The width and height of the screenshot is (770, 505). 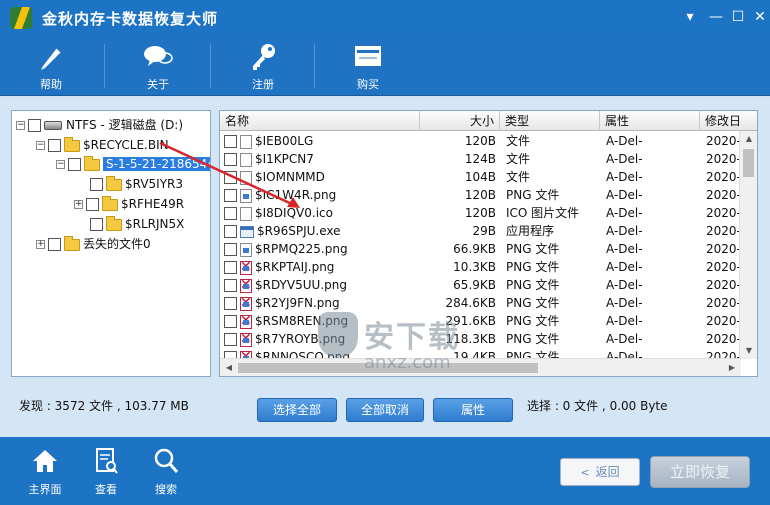 What do you see at coordinates (166, 472) in the screenshot?
I see `search-button: 搜索` at bounding box center [166, 472].